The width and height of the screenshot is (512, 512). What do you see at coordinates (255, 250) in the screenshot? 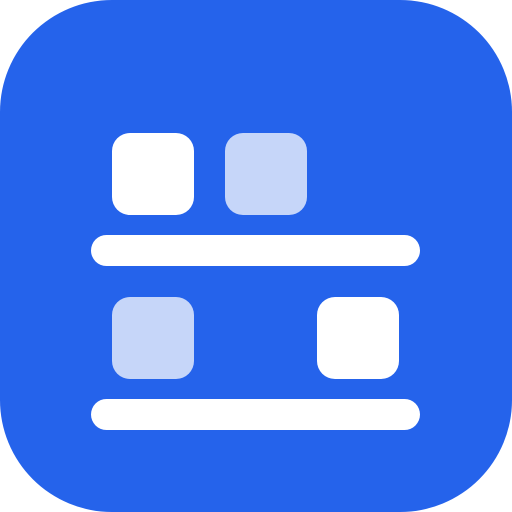
I see `top-shelf` at bounding box center [255, 250].